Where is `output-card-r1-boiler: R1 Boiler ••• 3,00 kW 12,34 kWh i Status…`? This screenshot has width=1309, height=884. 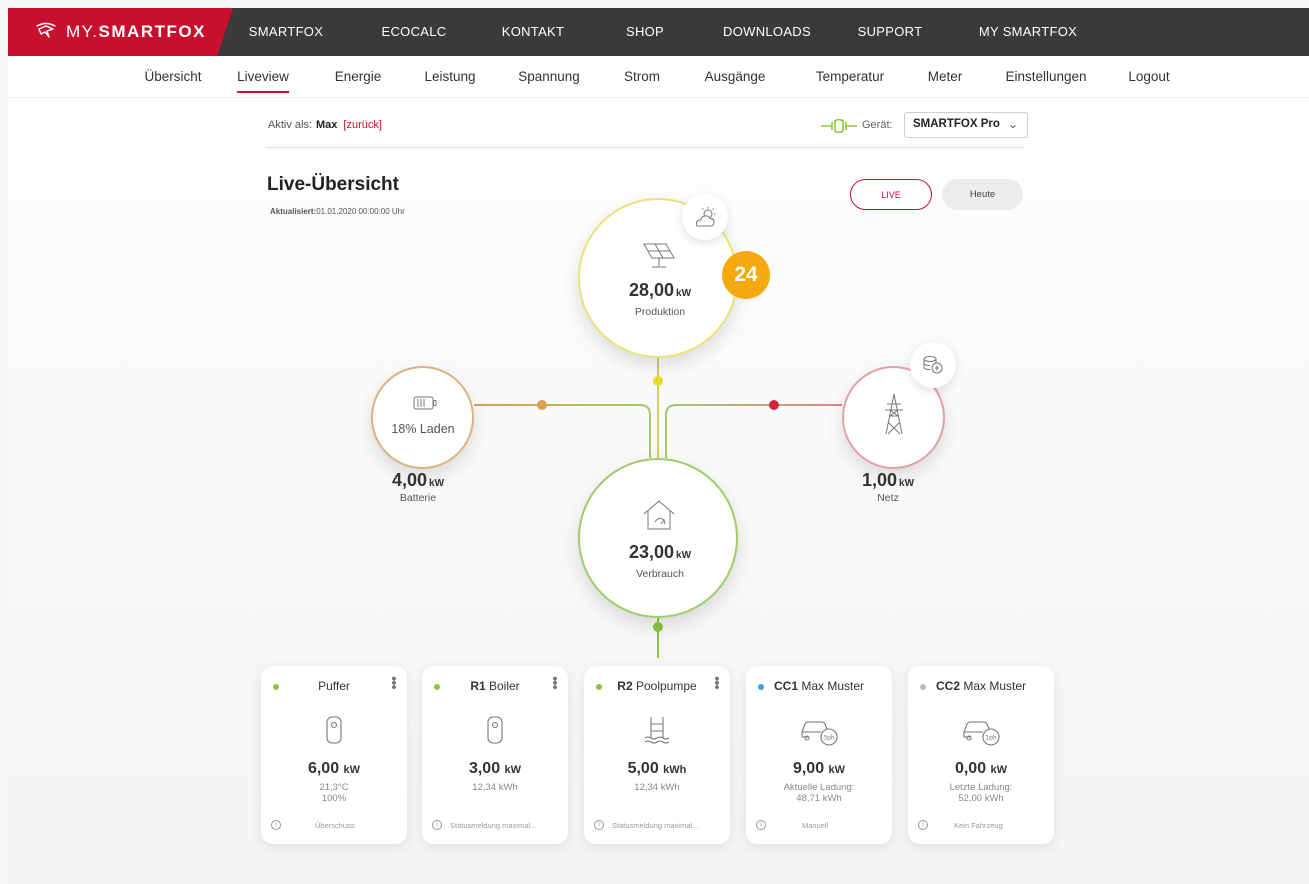
output-card-r1-boiler: R1 Boiler ••• 3,00 kW 12,34 kWh i Status… is located at coordinates (495, 755).